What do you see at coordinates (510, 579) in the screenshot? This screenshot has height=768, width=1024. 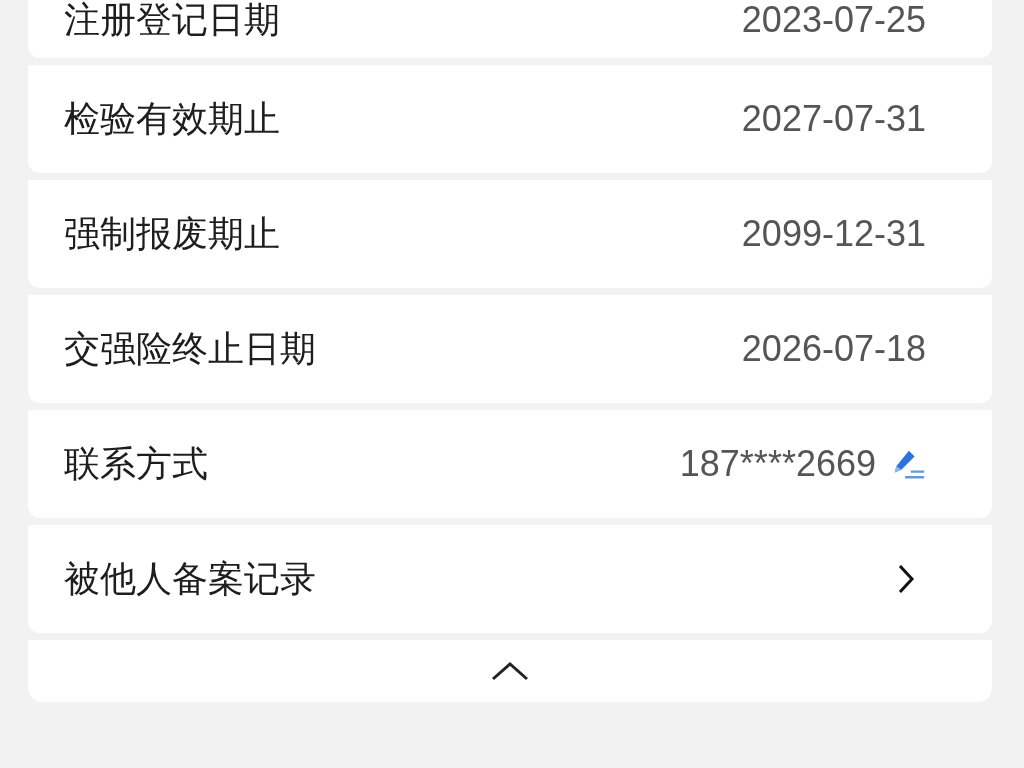 I see `info-row: 被他人备案记录` at bounding box center [510, 579].